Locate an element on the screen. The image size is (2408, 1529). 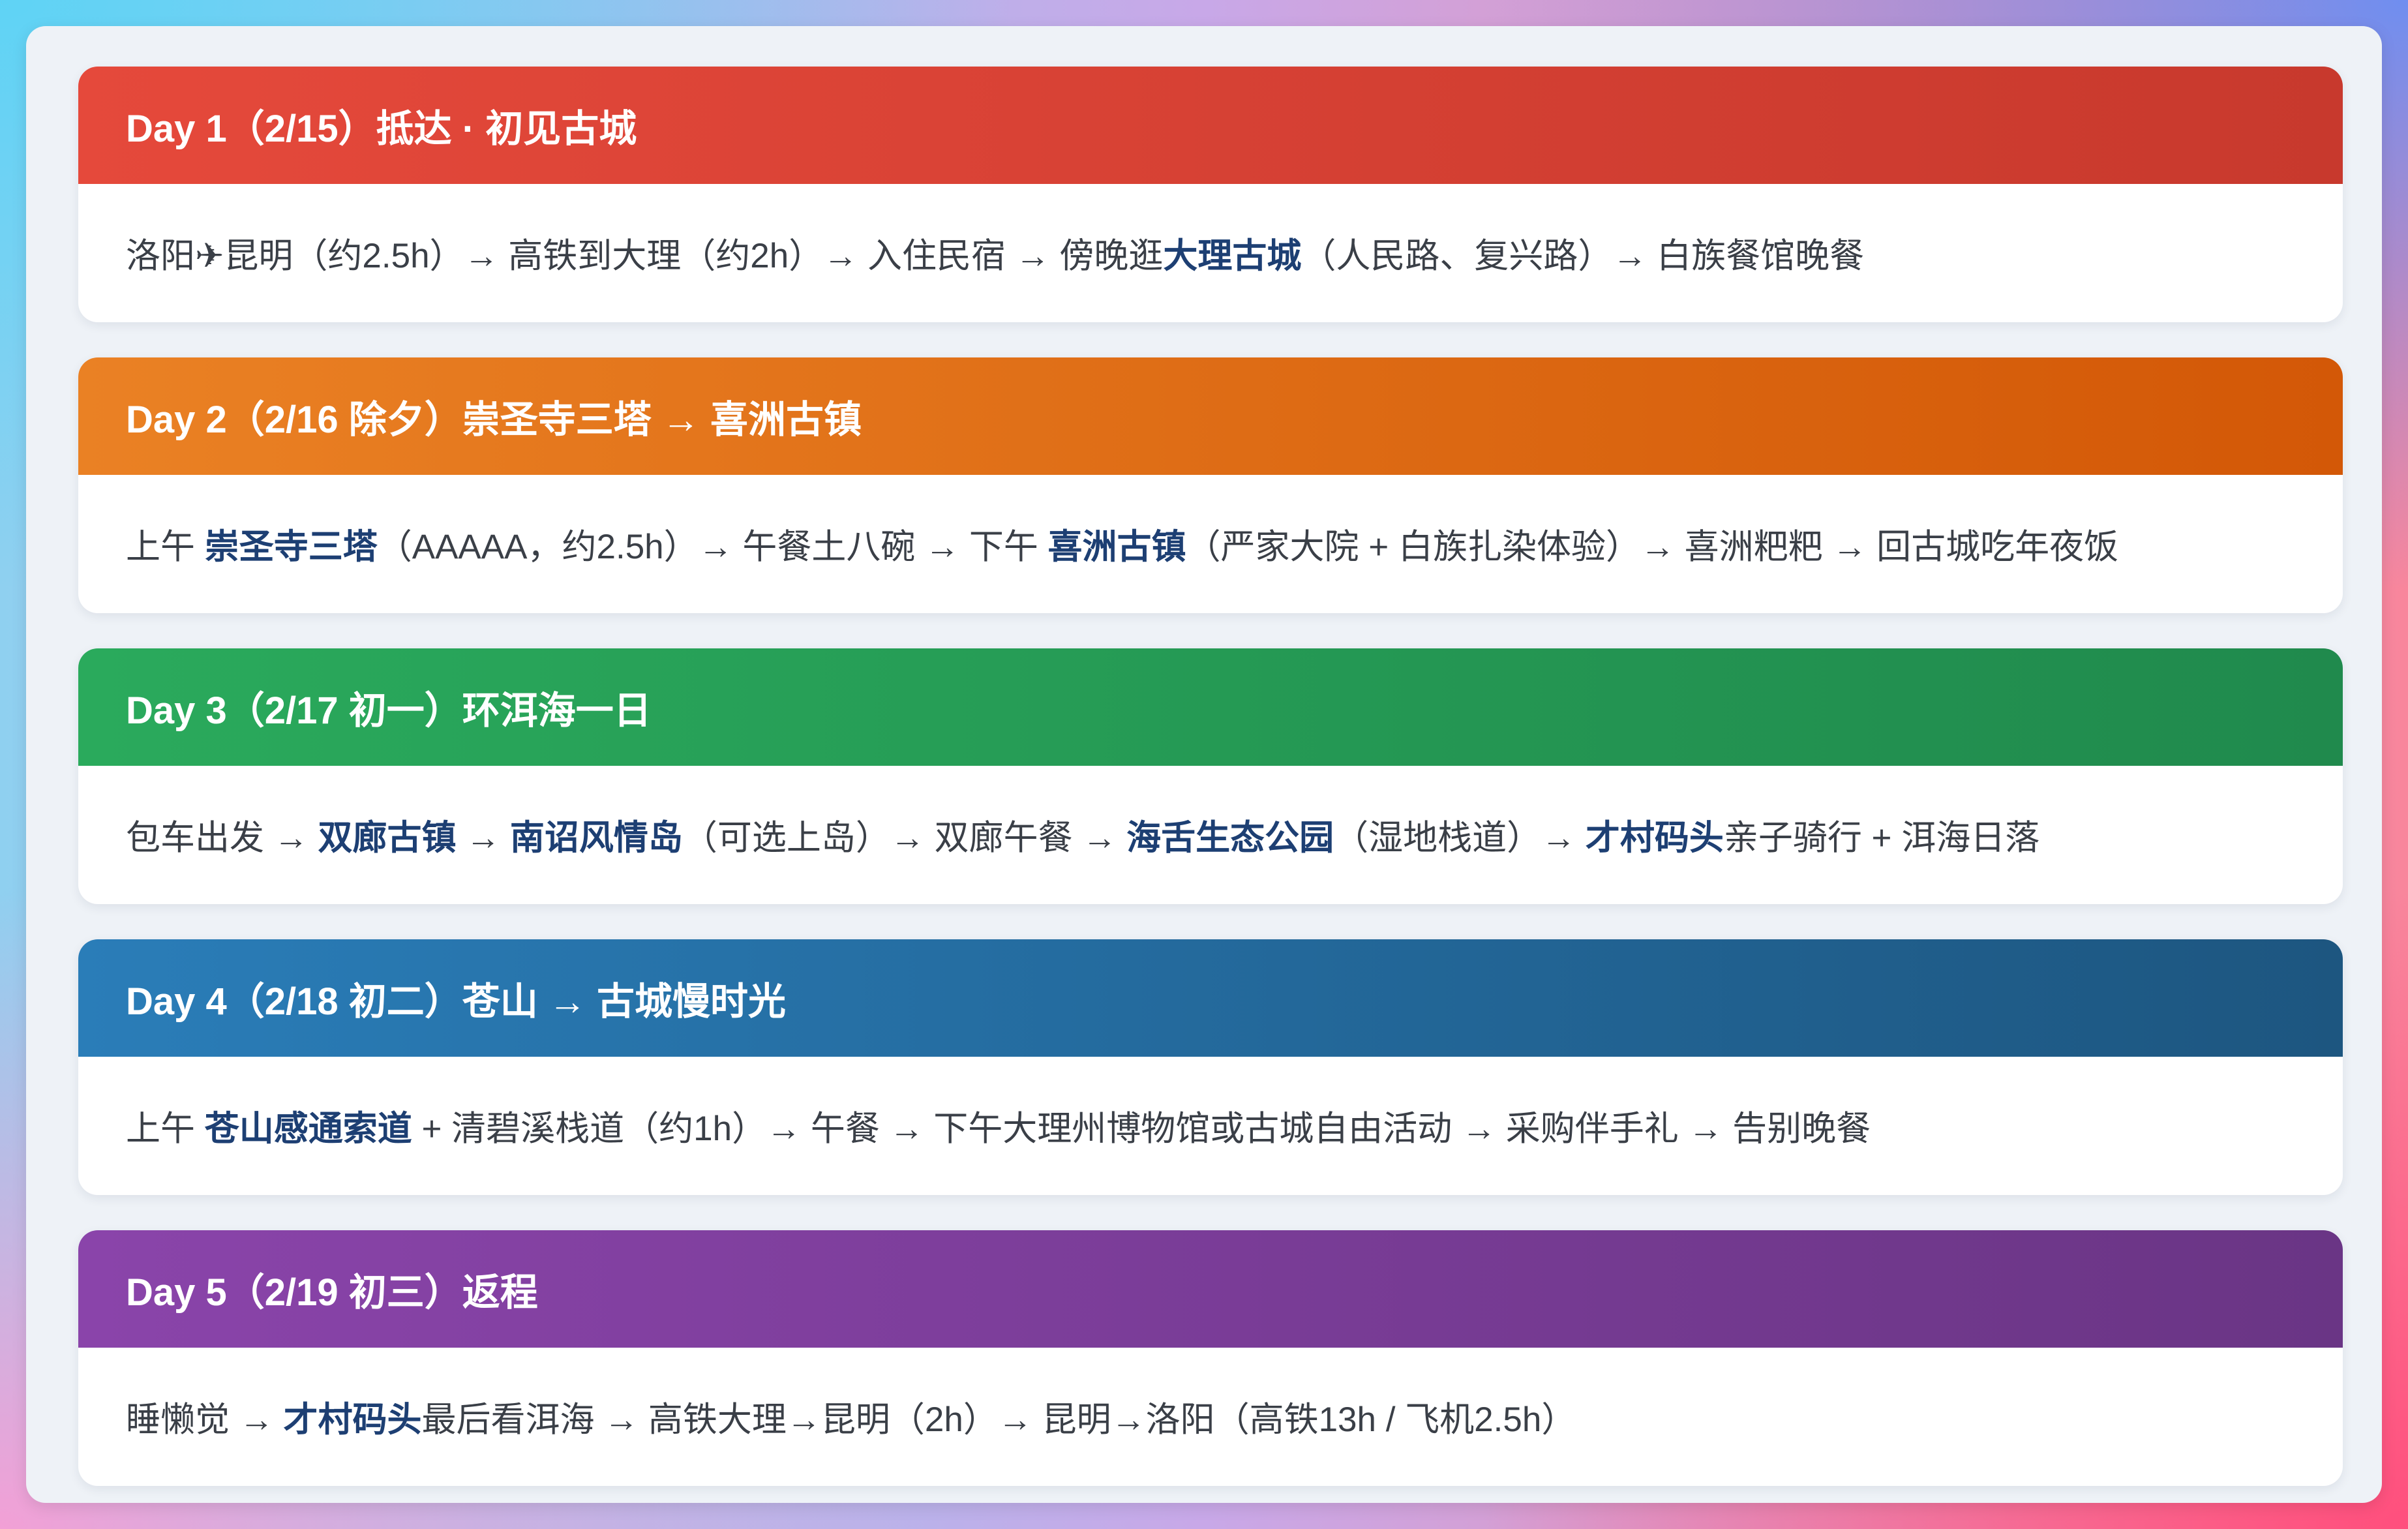
day-title: Day 3（2/17 初一）环洱海一日 is located at coordinates (389, 710).